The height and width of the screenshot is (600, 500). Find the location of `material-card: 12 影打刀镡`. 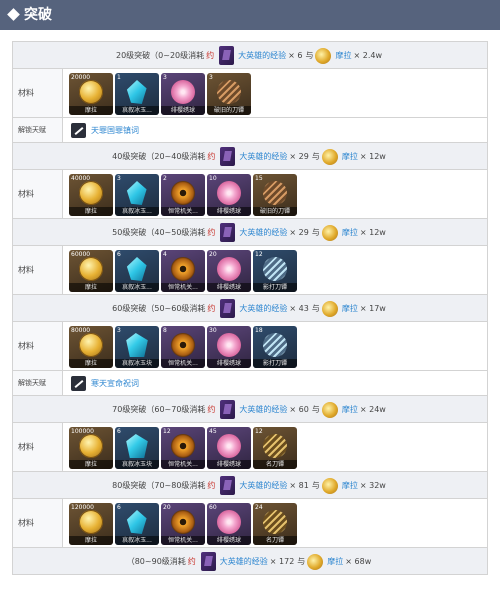

material-card: 12 影打刀镡 is located at coordinates (275, 271).